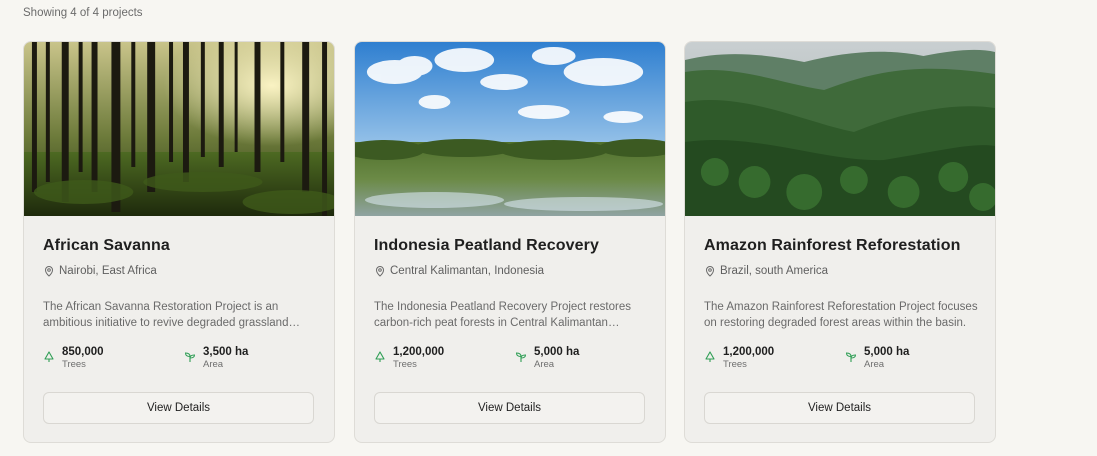  I want to click on project-location: Nairobi, East Africa, so click(100, 271).